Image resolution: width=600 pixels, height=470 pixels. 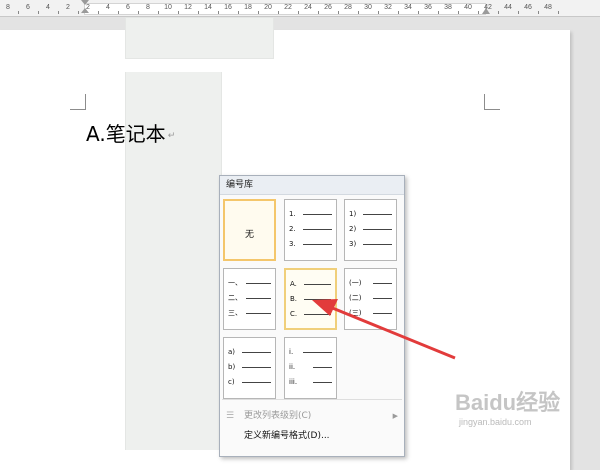 I want to click on ruler-label: 10, so click(x=168, y=7).